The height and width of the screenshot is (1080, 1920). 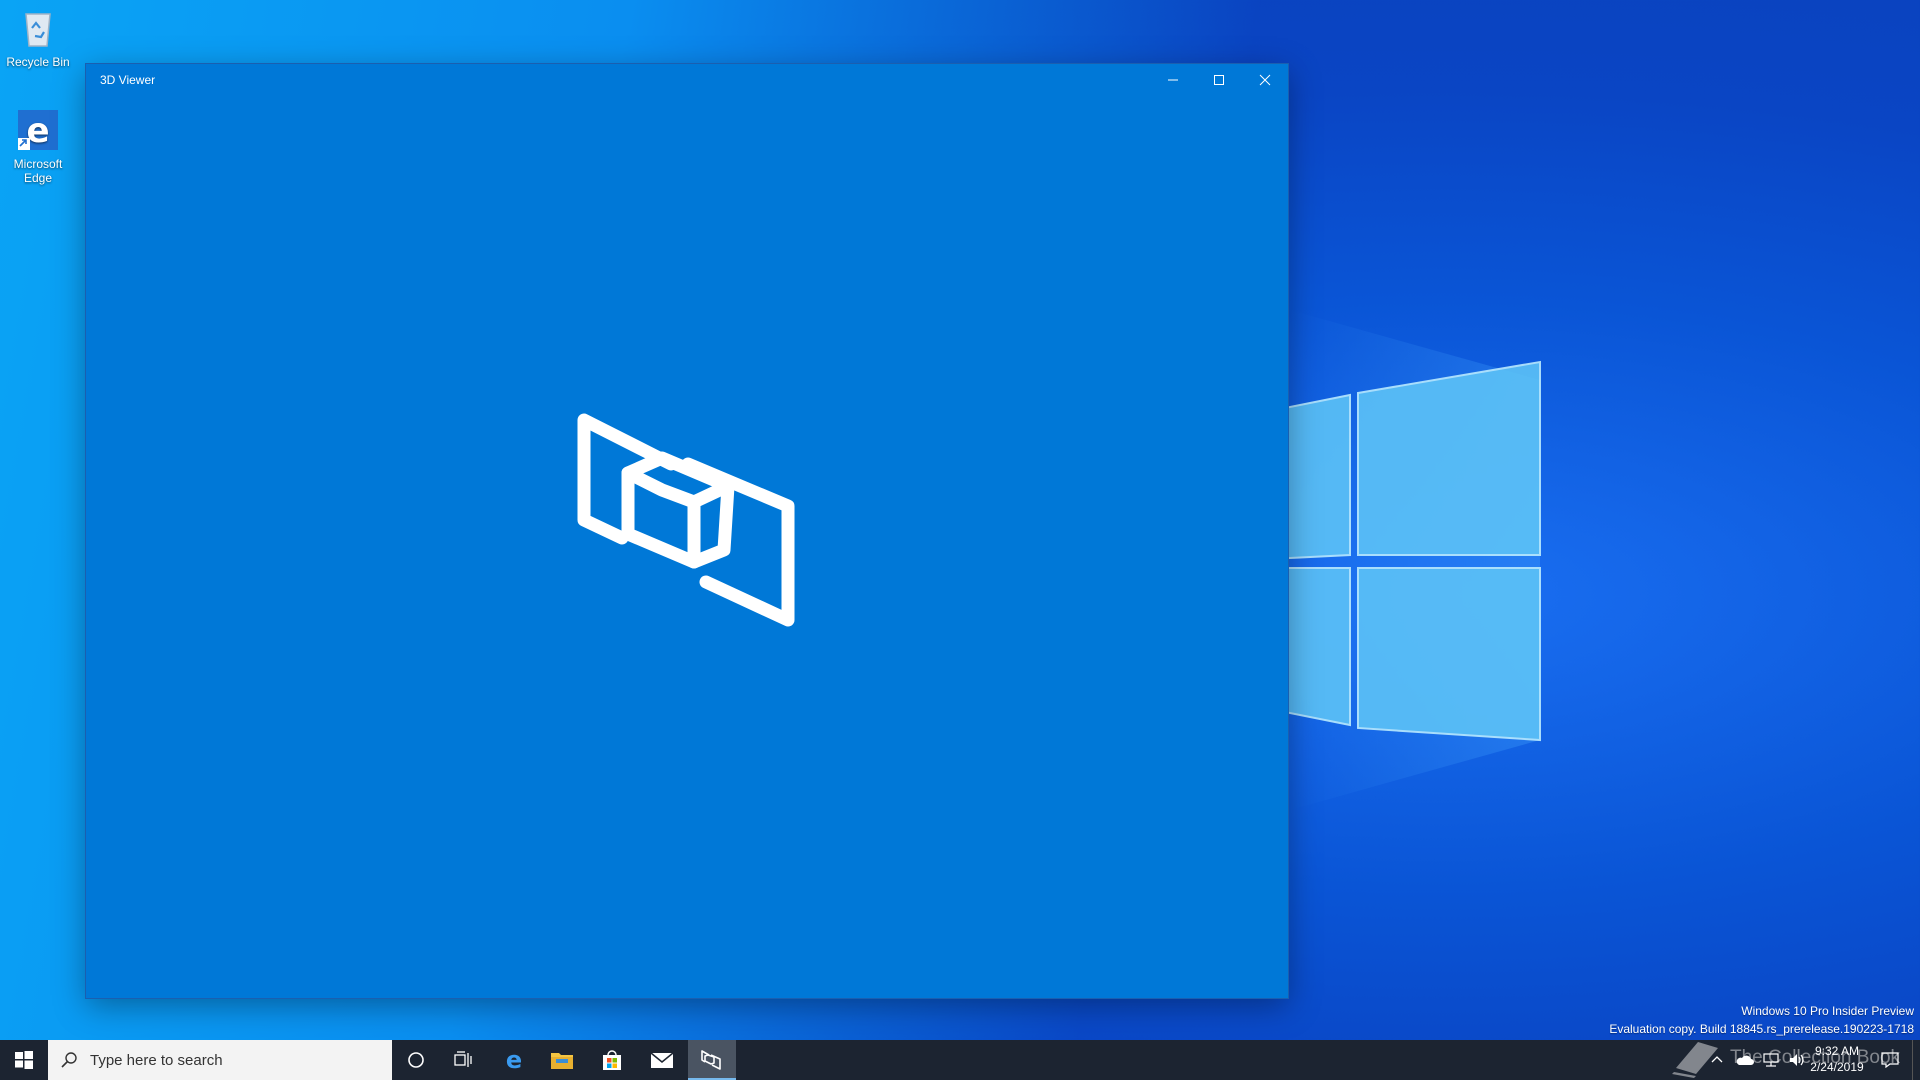 I want to click on task-view-button, so click(x=464, y=1060).